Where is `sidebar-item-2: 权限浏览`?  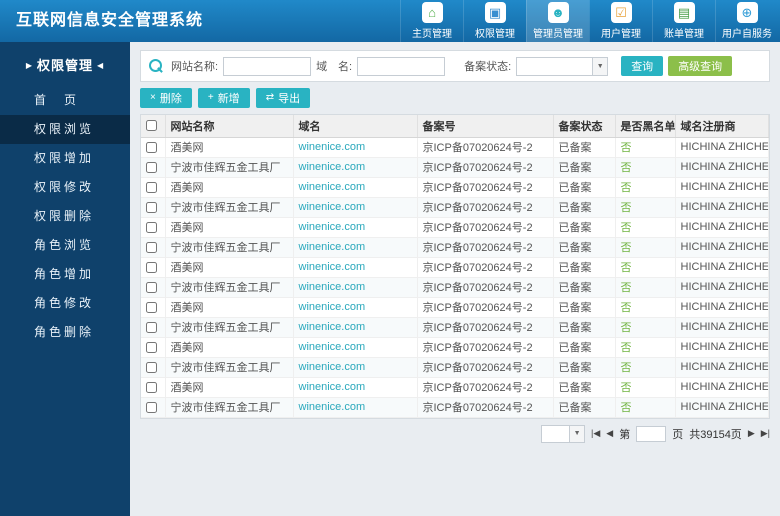 sidebar-item-2: 权限浏览 is located at coordinates (65, 129).